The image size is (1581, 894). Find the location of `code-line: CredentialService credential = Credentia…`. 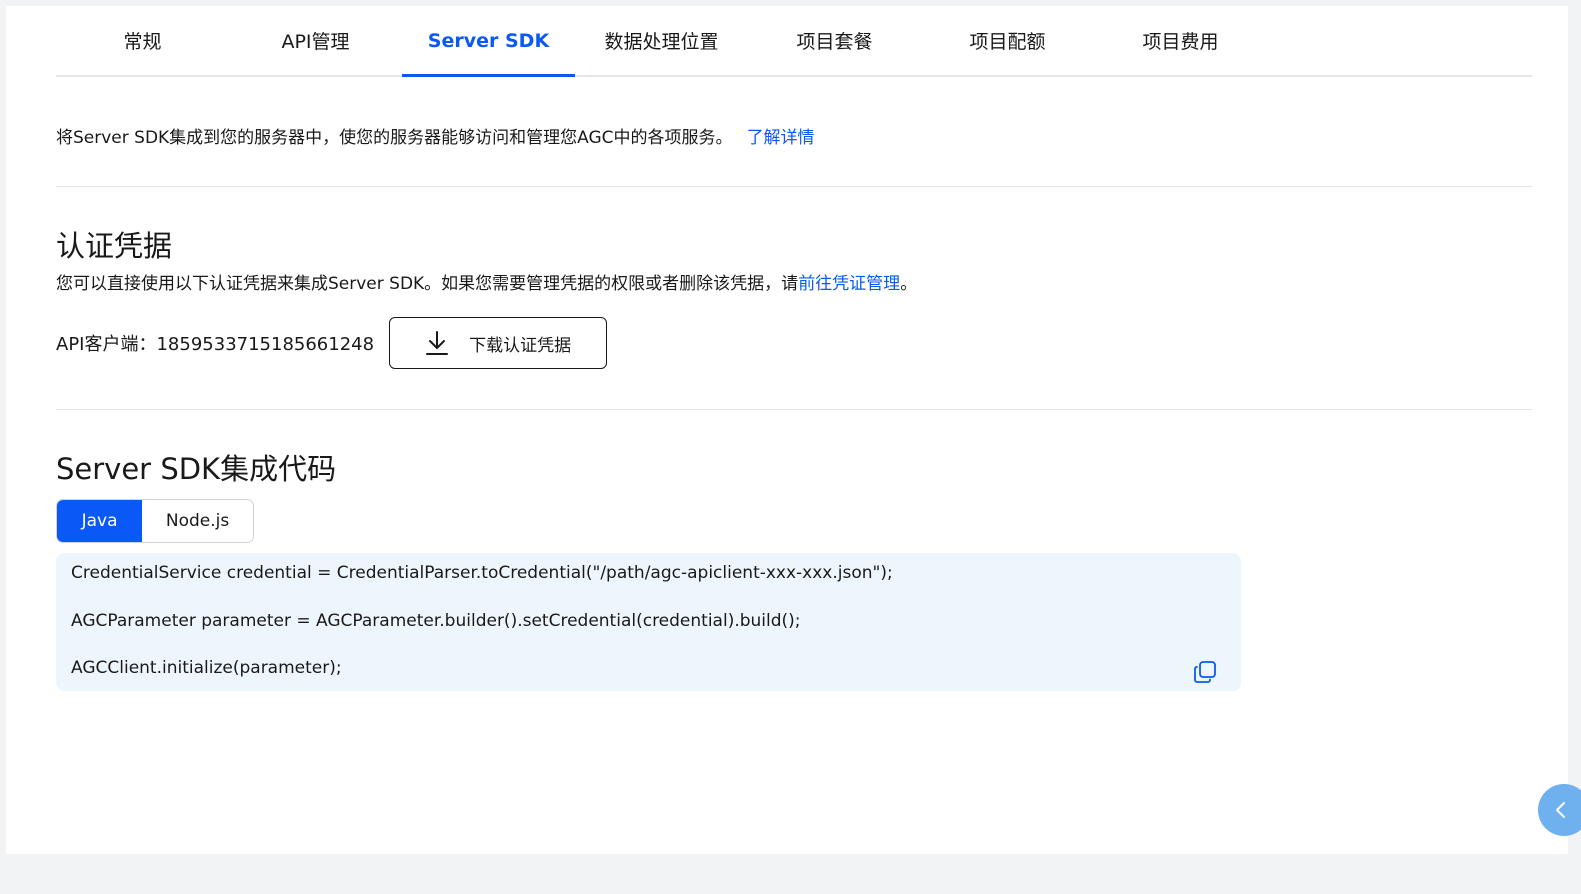

code-line: CredentialService credential = Credentia… is located at coordinates (482, 573).